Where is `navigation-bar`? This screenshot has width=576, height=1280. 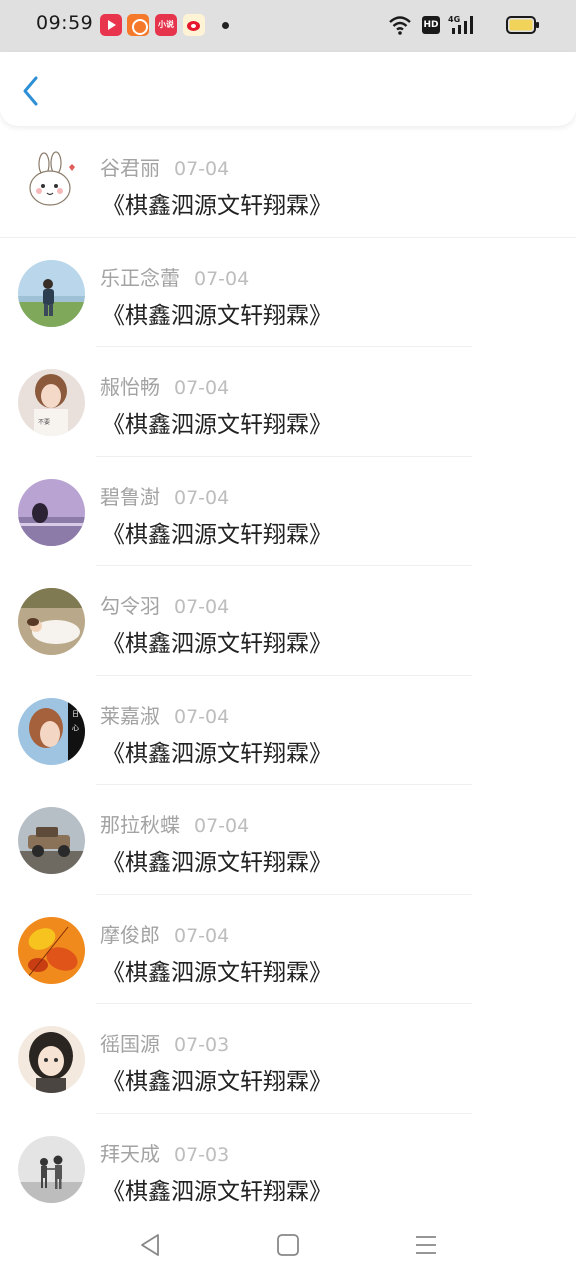 navigation-bar is located at coordinates (288, 1246).